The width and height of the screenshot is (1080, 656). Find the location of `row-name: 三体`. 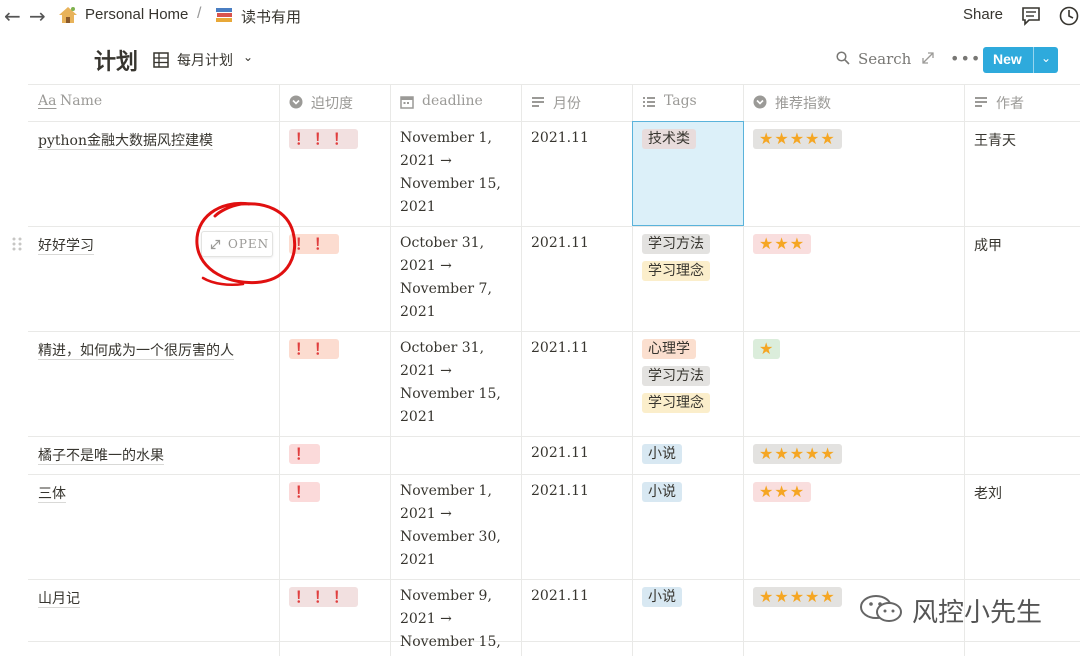

row-name: 三体 is located at coordinates (52, 493).